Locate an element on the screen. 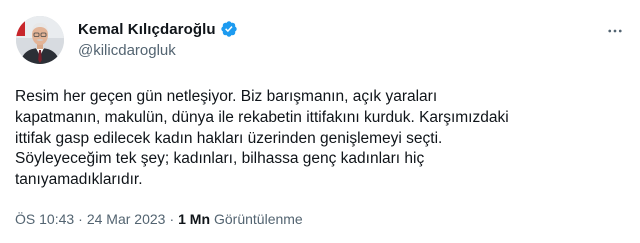  author-name-row: Kemal Kılıçdaroğlu is located at coordinates (158, 29).